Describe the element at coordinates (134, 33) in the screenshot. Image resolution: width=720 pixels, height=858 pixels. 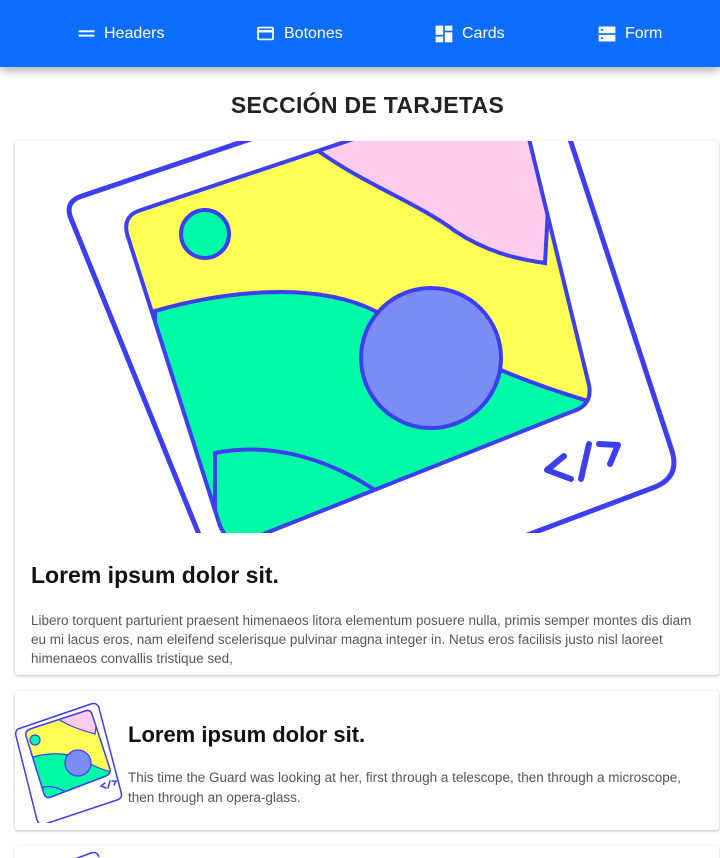
I see `nav-item-label: Headers` at that location.